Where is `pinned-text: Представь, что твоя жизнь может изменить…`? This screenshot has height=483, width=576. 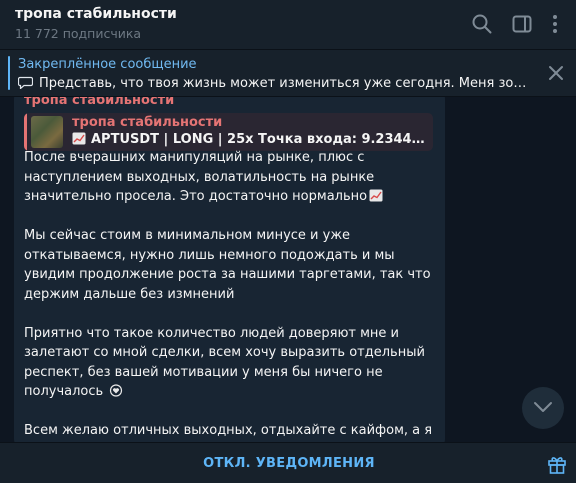 pinned-text: Представь, что твоя жизнь может изменить… is located at coordinates (283, 83).